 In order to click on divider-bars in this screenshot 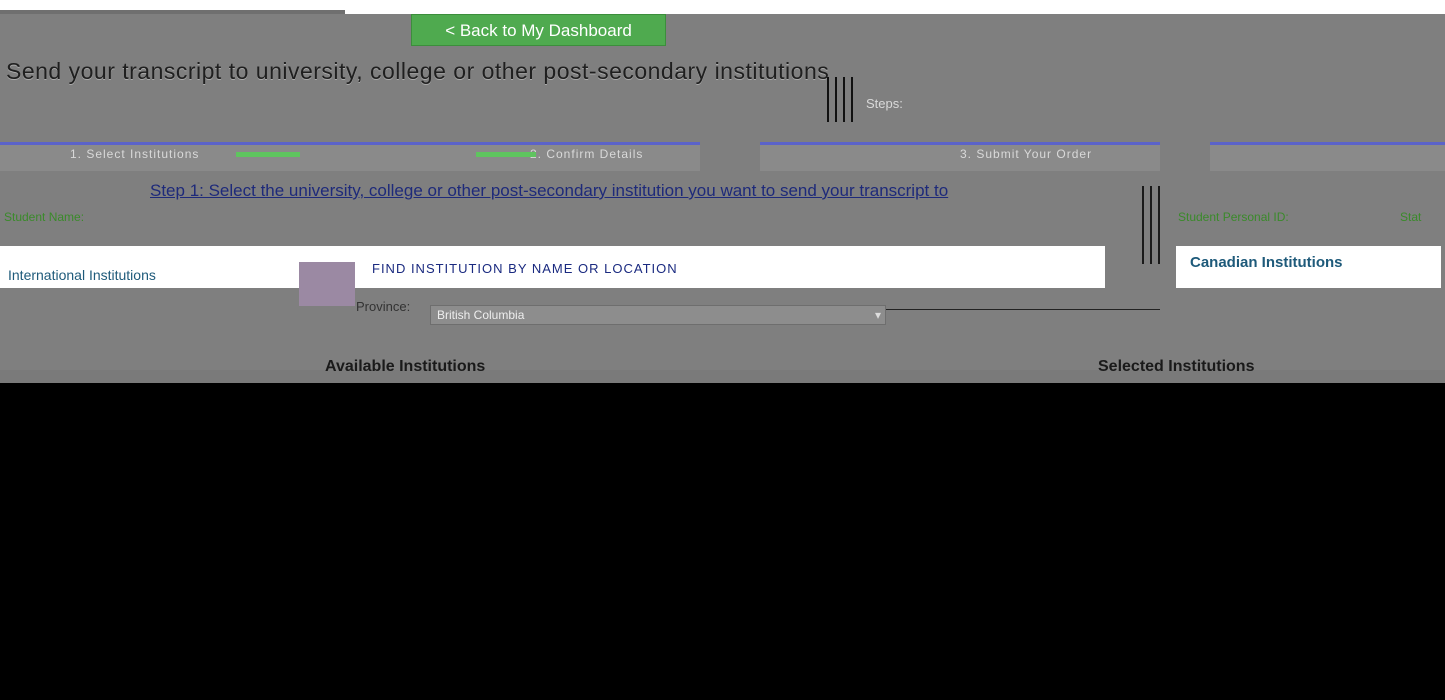, I will do `click(843, 99)`.